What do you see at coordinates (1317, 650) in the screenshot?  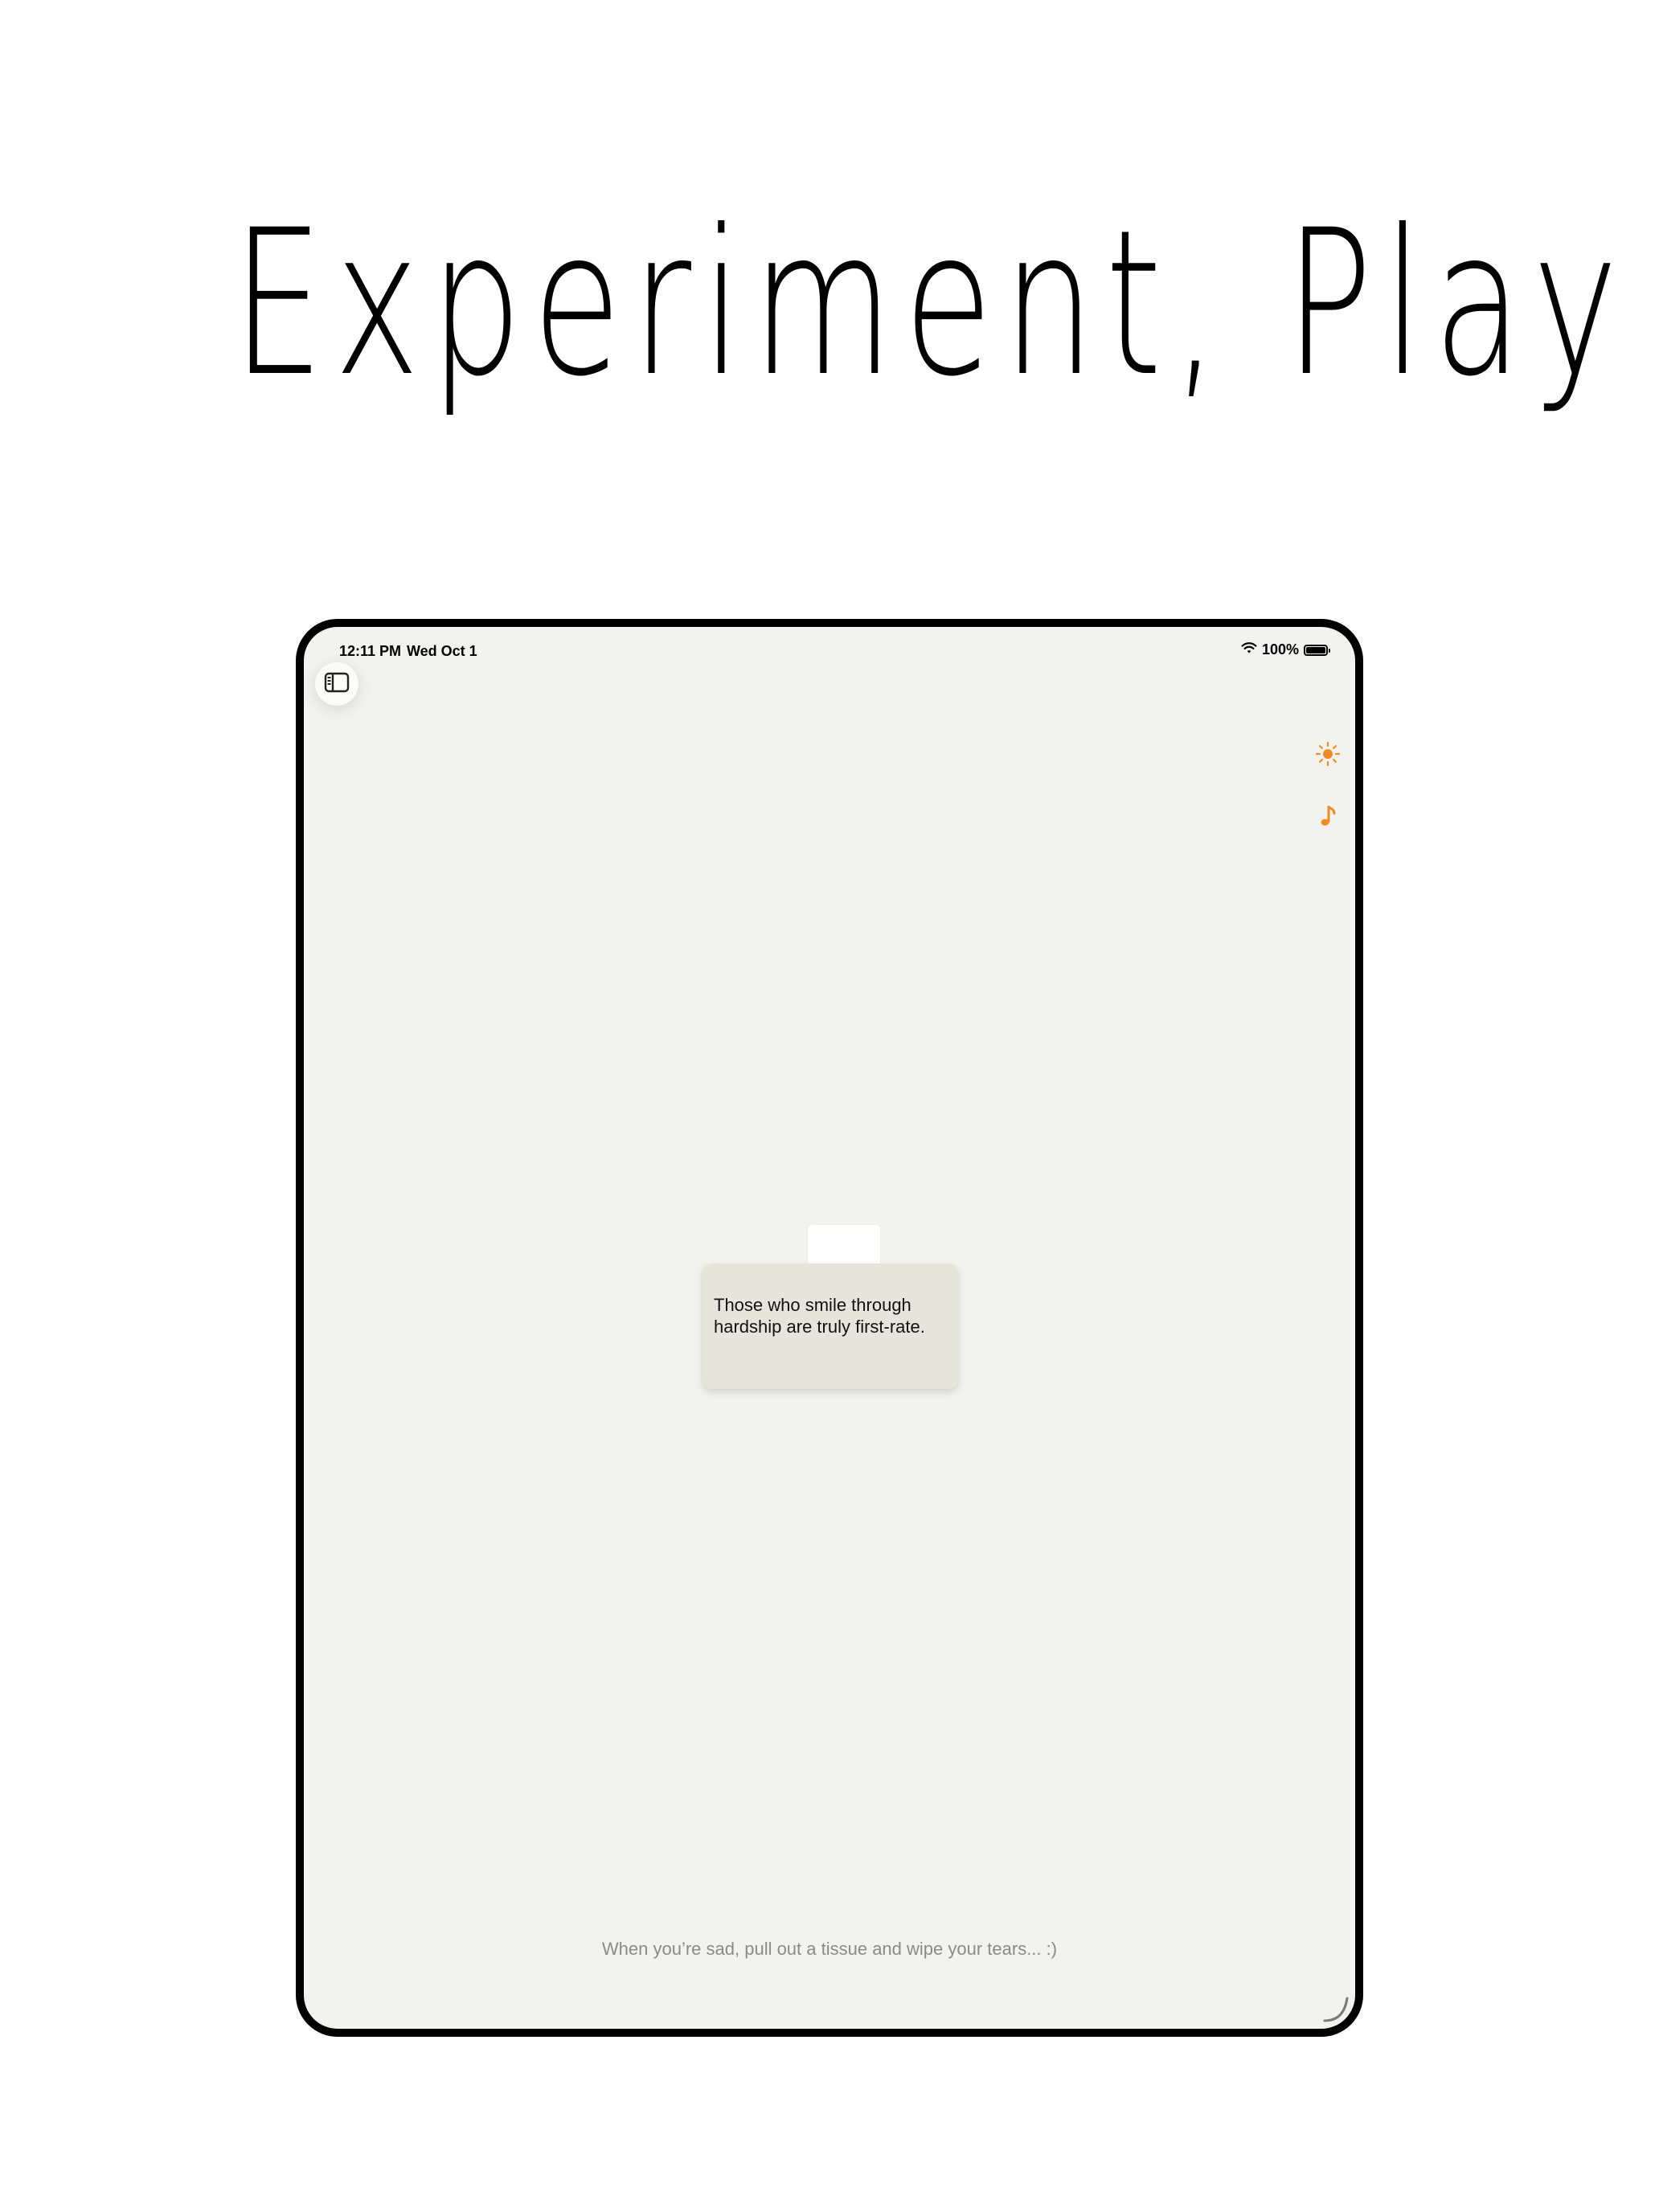 I see `battery-icon` at bounding box center [1317, 650].